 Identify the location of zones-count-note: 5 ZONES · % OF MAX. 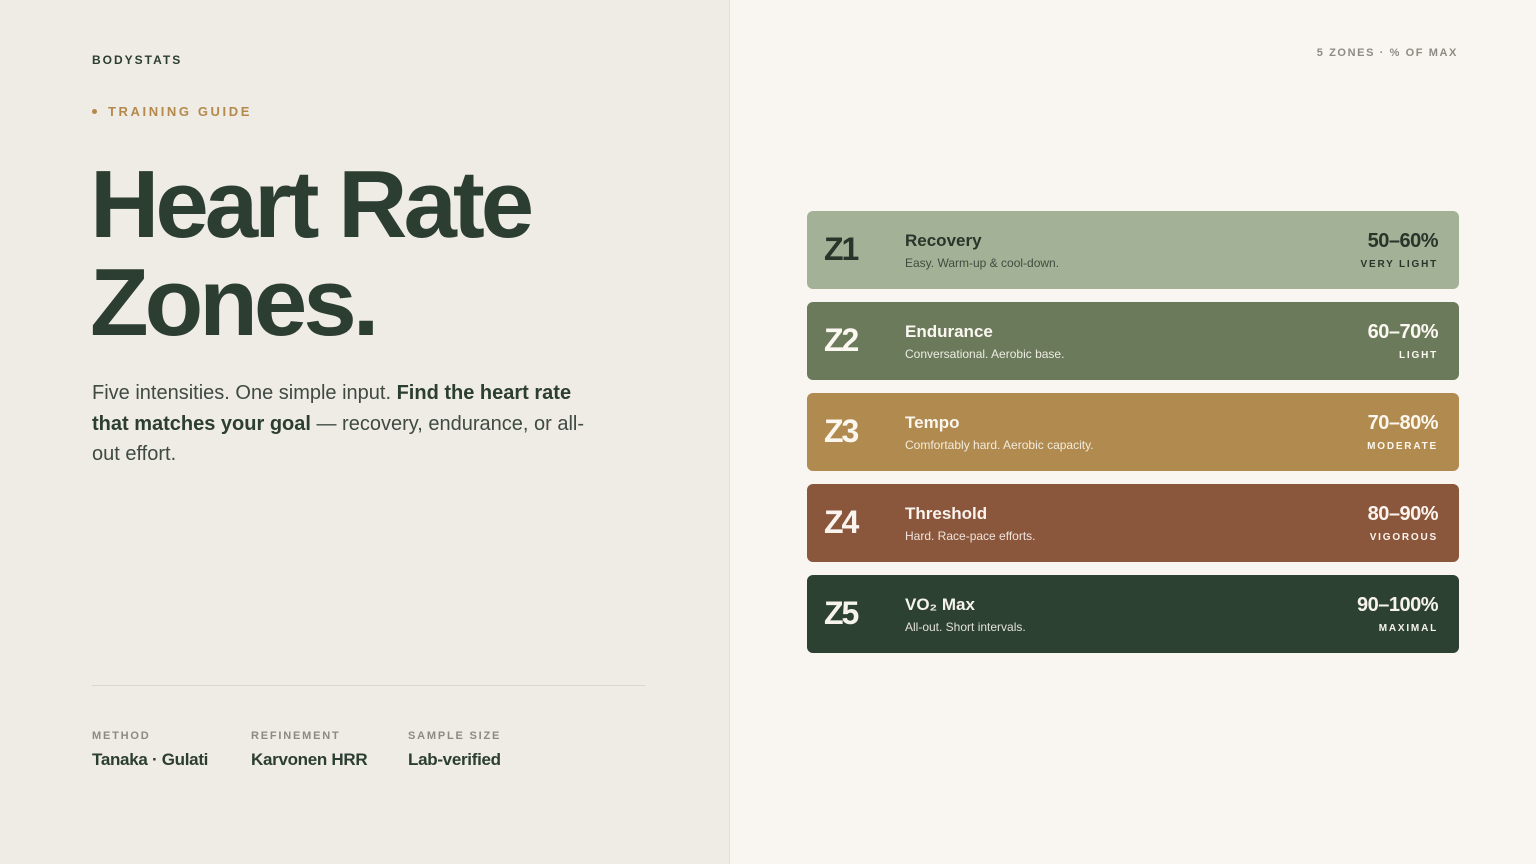
(1387, 53).